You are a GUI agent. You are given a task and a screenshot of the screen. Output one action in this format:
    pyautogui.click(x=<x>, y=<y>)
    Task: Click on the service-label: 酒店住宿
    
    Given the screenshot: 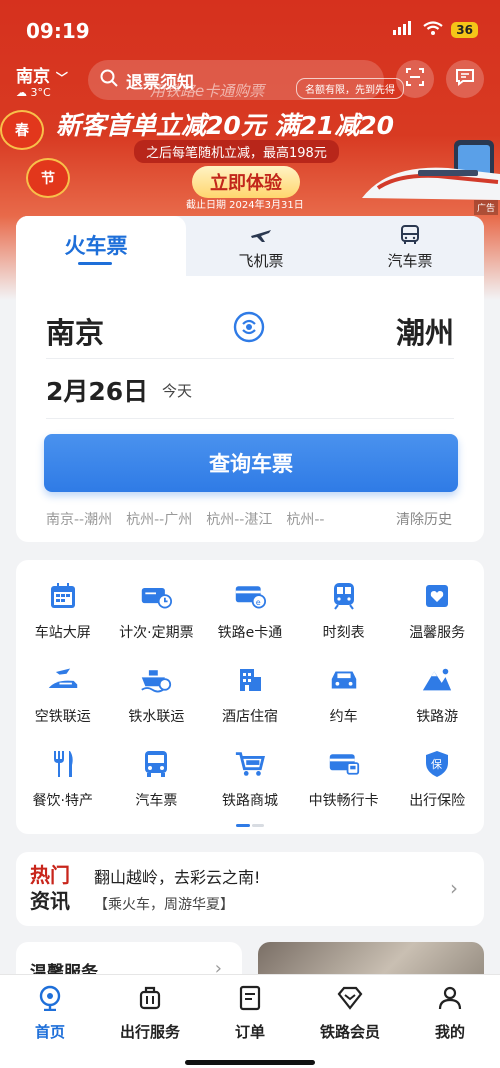 What is the action you would take?
    pyautogui.click(x=249, y=717)
    